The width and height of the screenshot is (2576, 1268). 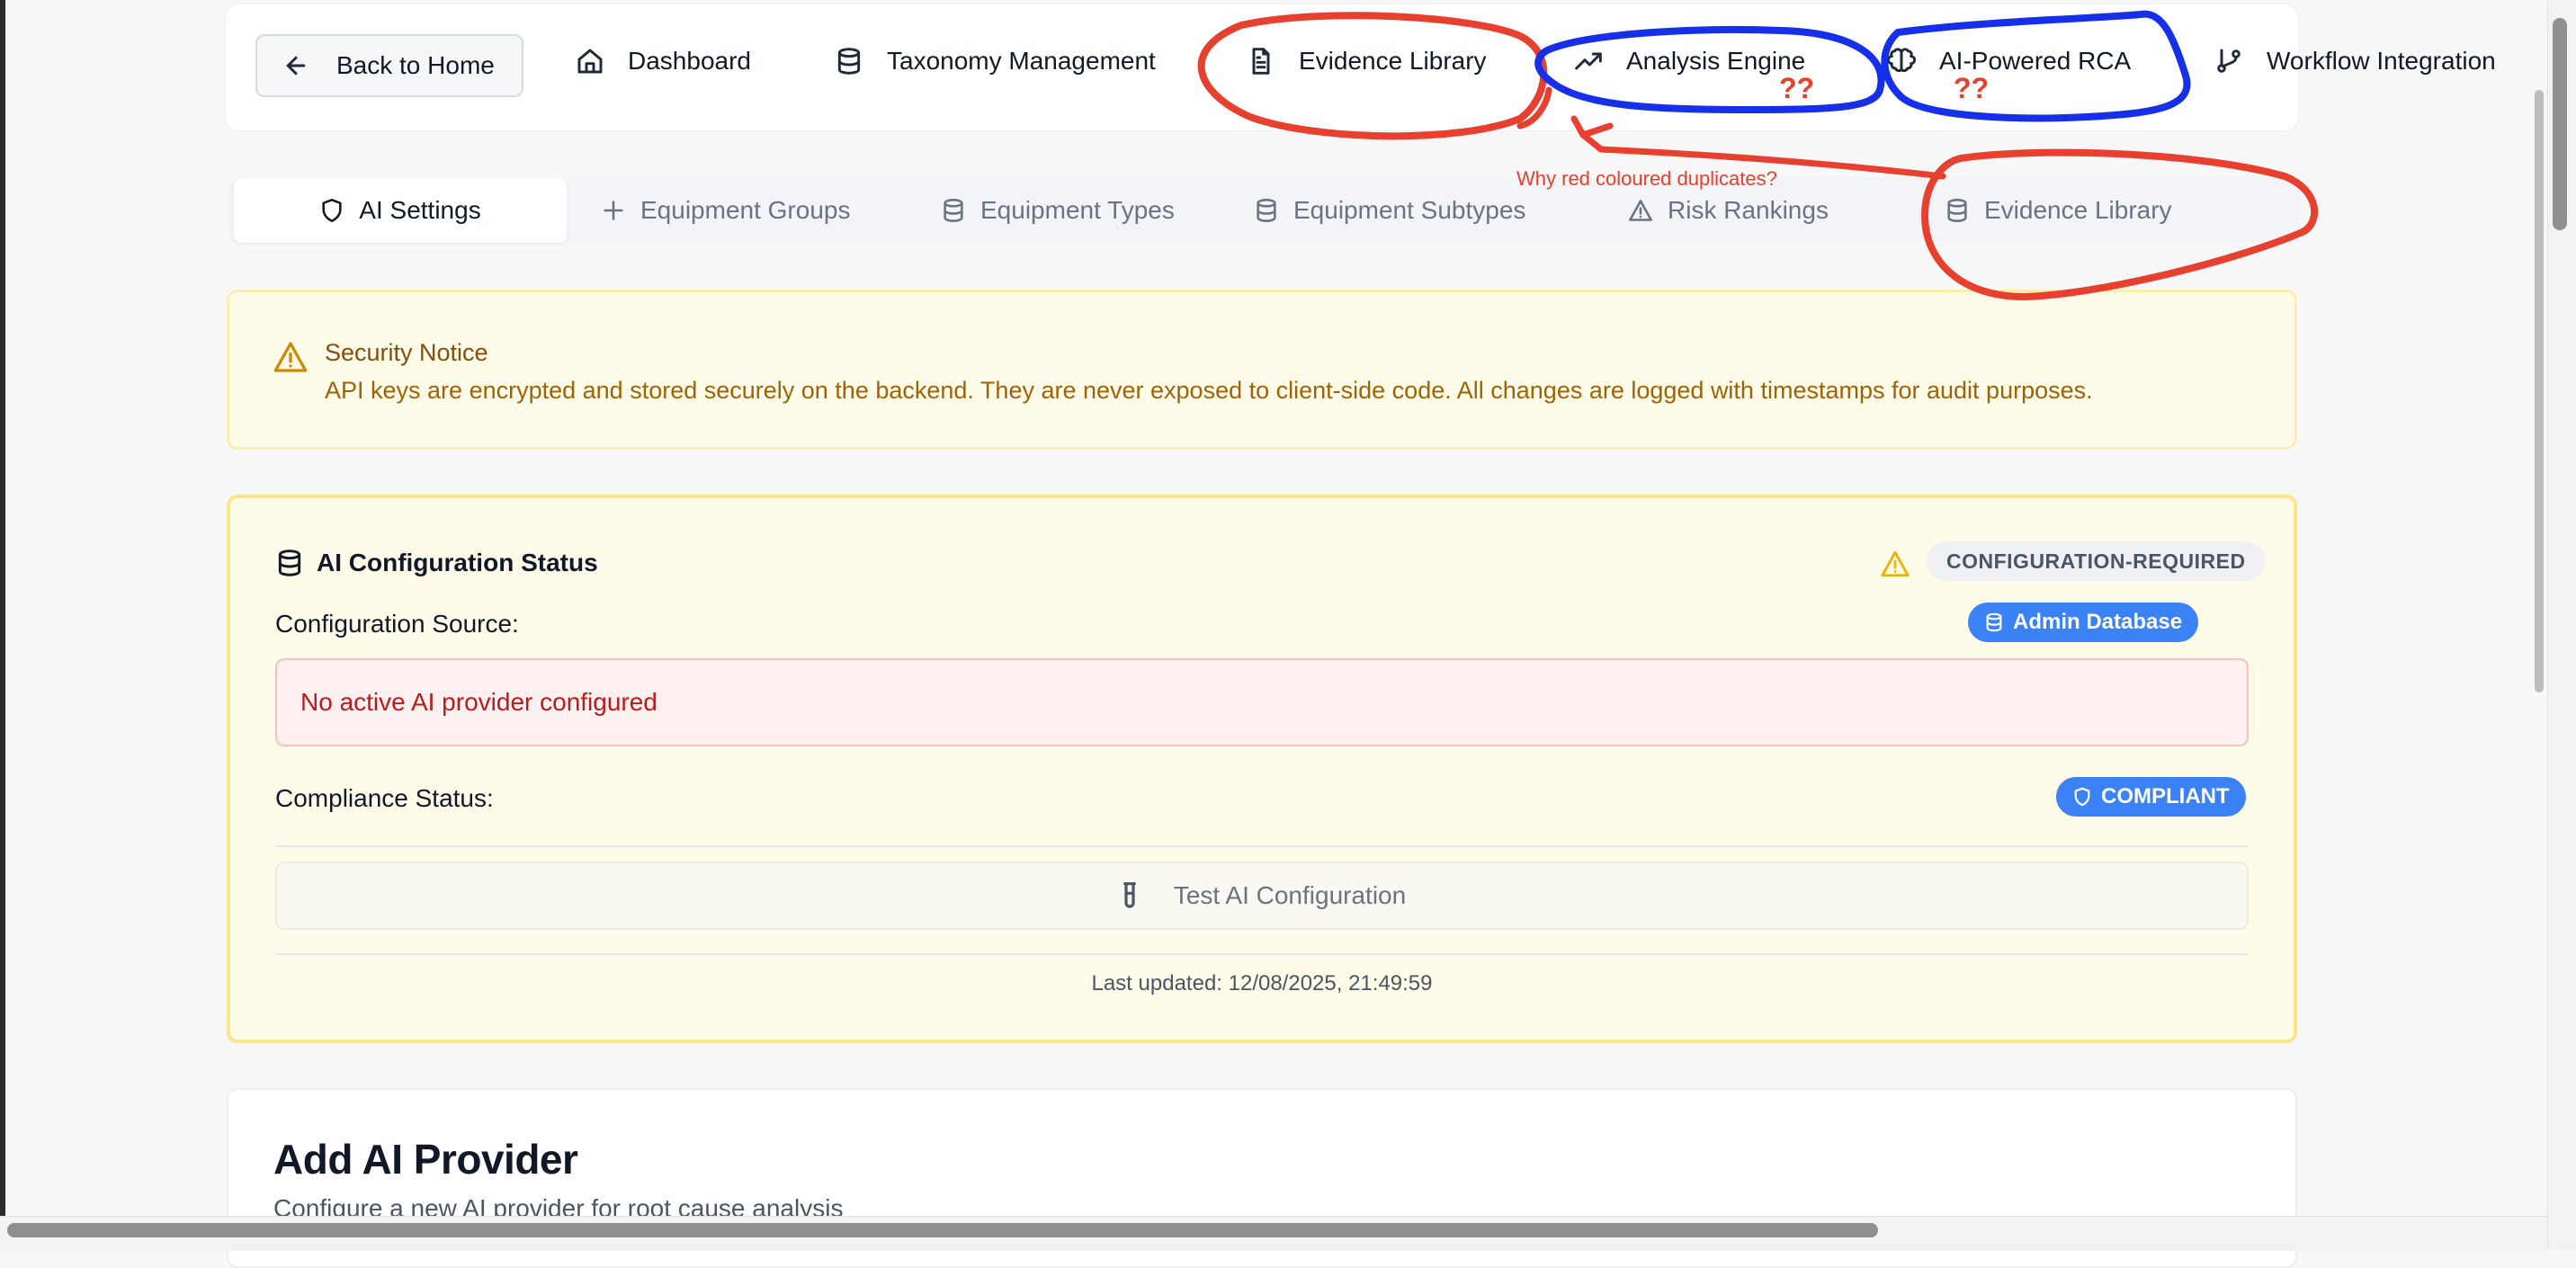 I want to click on nav-item-evidence-library: Evidence Library, so click(x=1367, y=61).